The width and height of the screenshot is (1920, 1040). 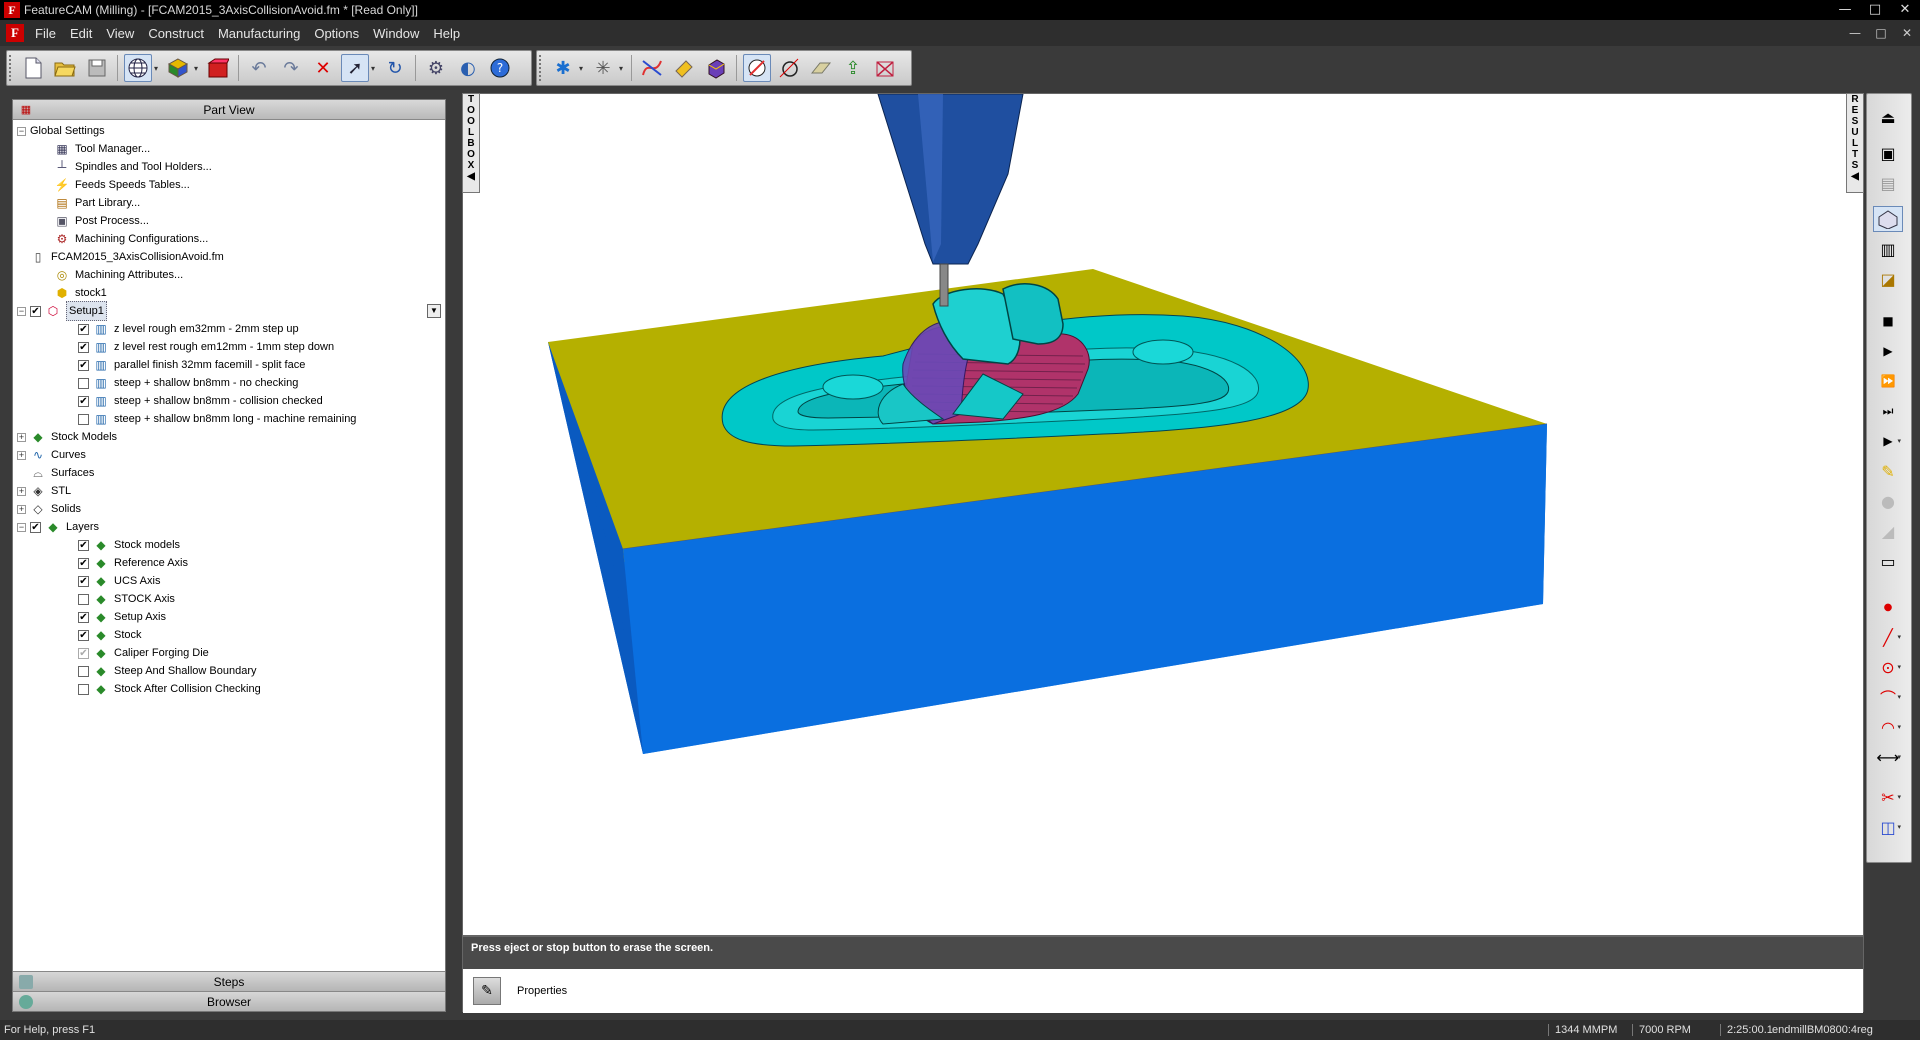 I want to click on tab-browser: Browser, so click(x=229, y=1001).